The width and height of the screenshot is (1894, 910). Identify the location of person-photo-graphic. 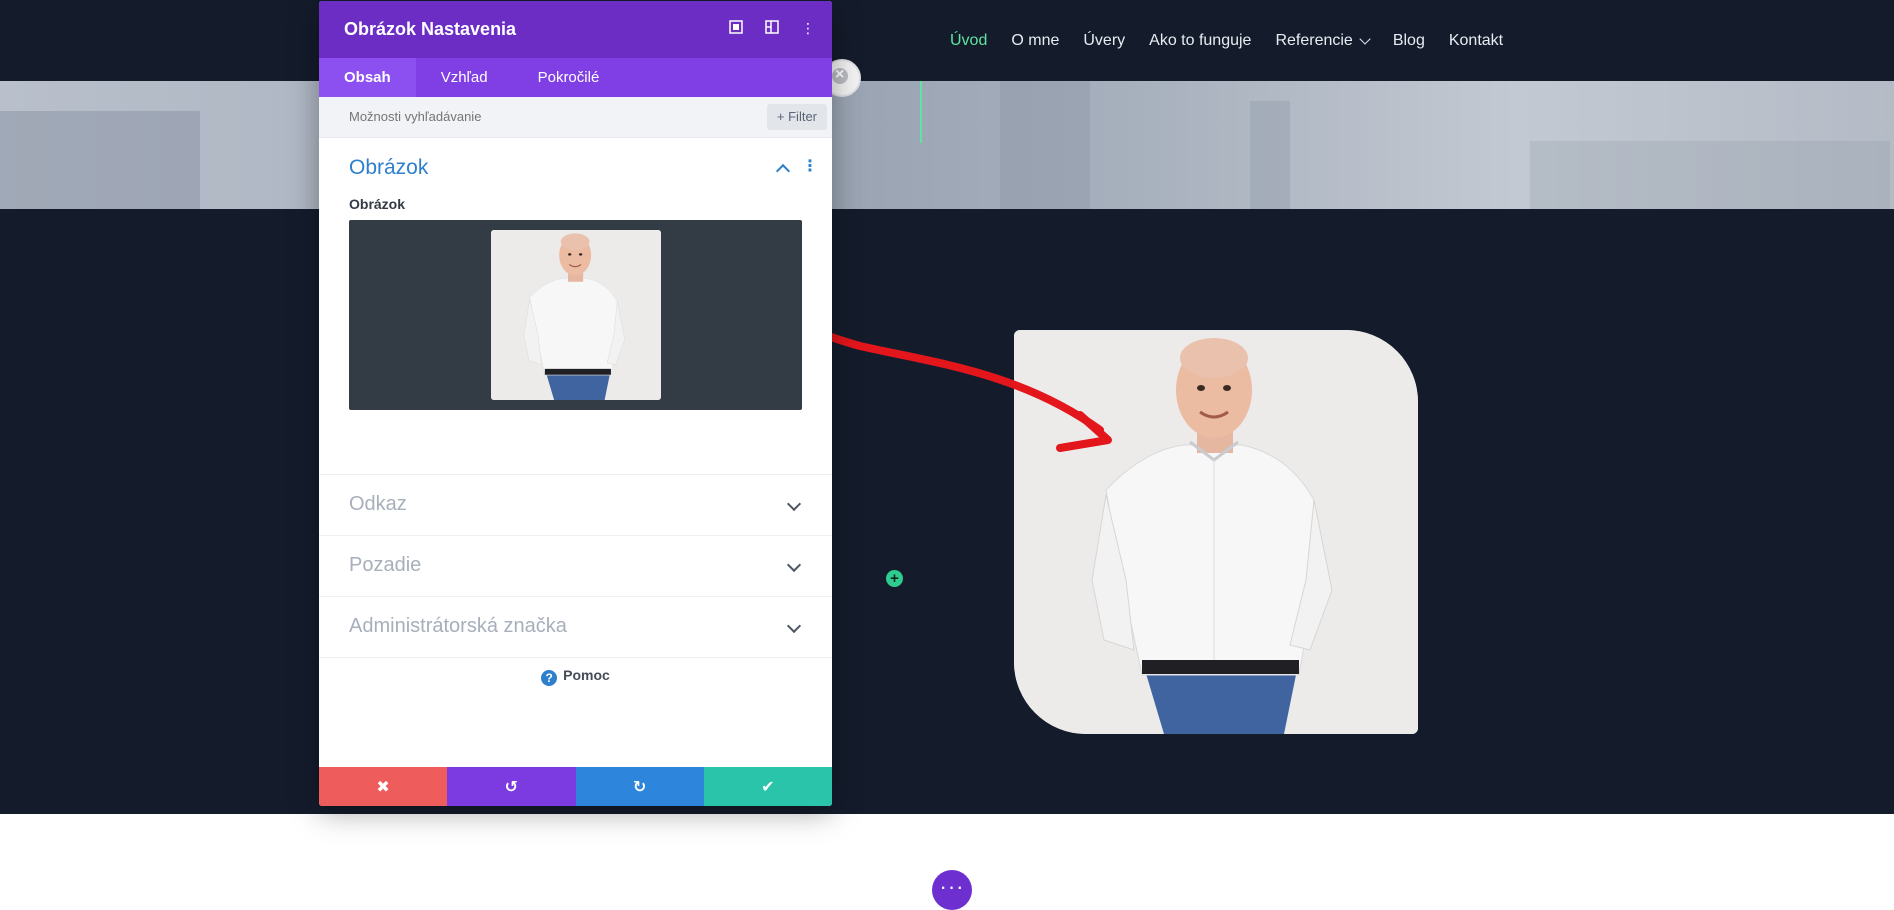
(576, 315).